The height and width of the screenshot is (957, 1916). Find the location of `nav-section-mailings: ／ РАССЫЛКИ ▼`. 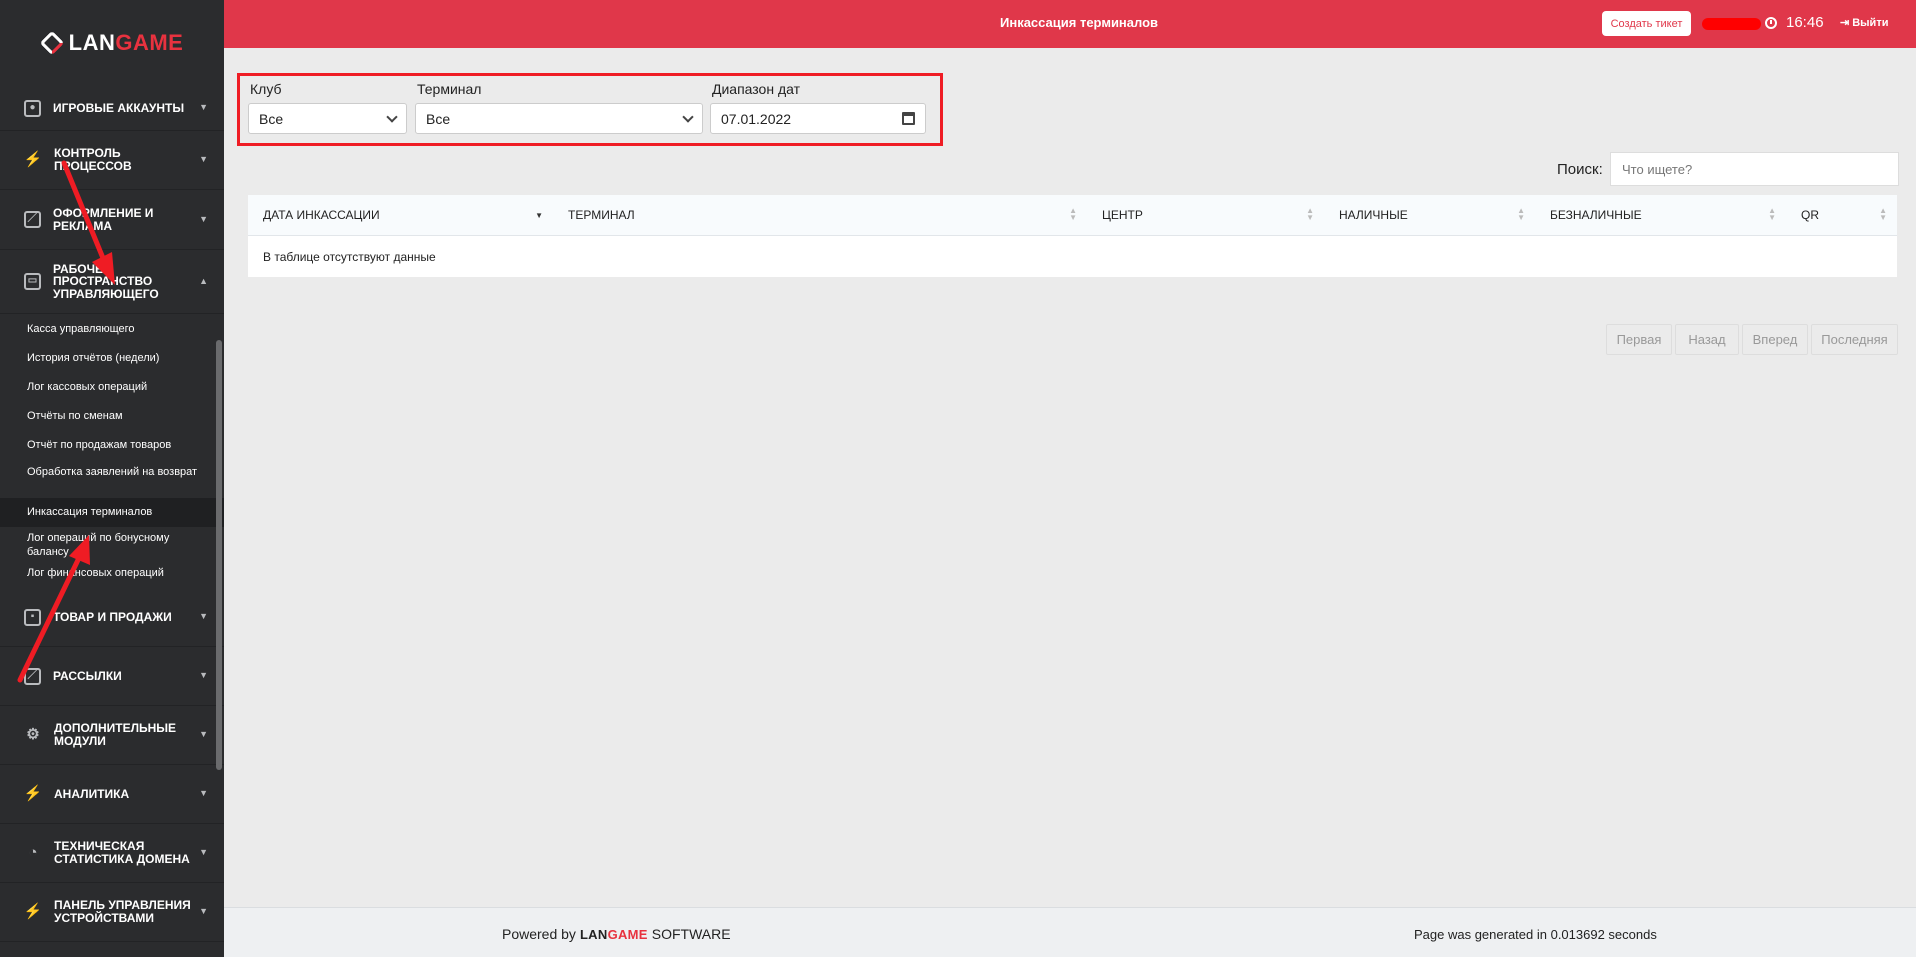

nav-section-mailings: ／ РАССЫЛКИ ▼ is located at coordinates (112, 676).